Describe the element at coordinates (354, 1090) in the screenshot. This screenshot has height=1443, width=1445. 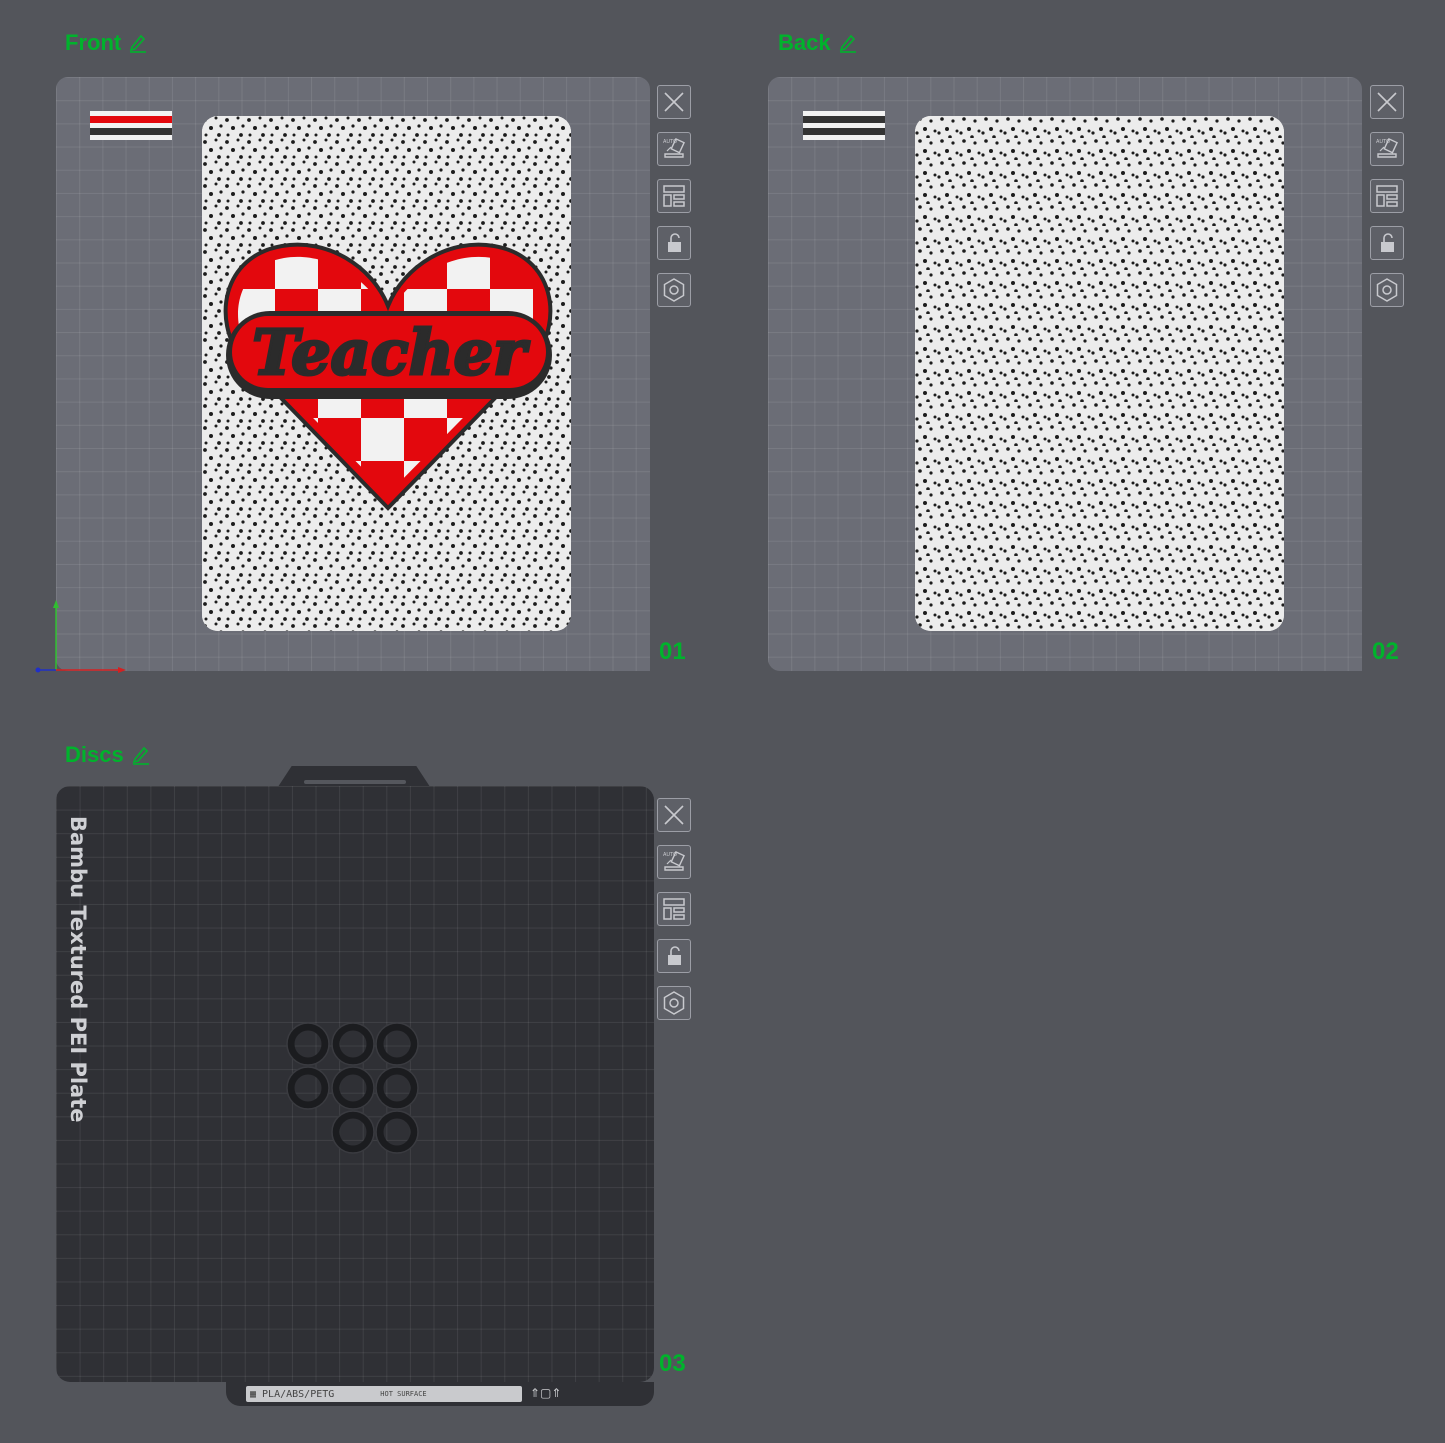
I see `binder-discs` at that location.